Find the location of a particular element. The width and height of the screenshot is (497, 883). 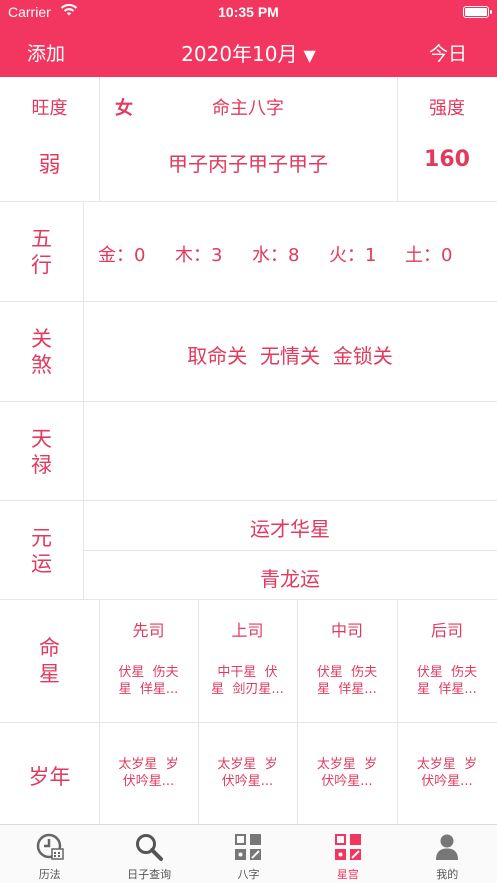

month-title: 2020年10月 is located at coordinates (239, 54).